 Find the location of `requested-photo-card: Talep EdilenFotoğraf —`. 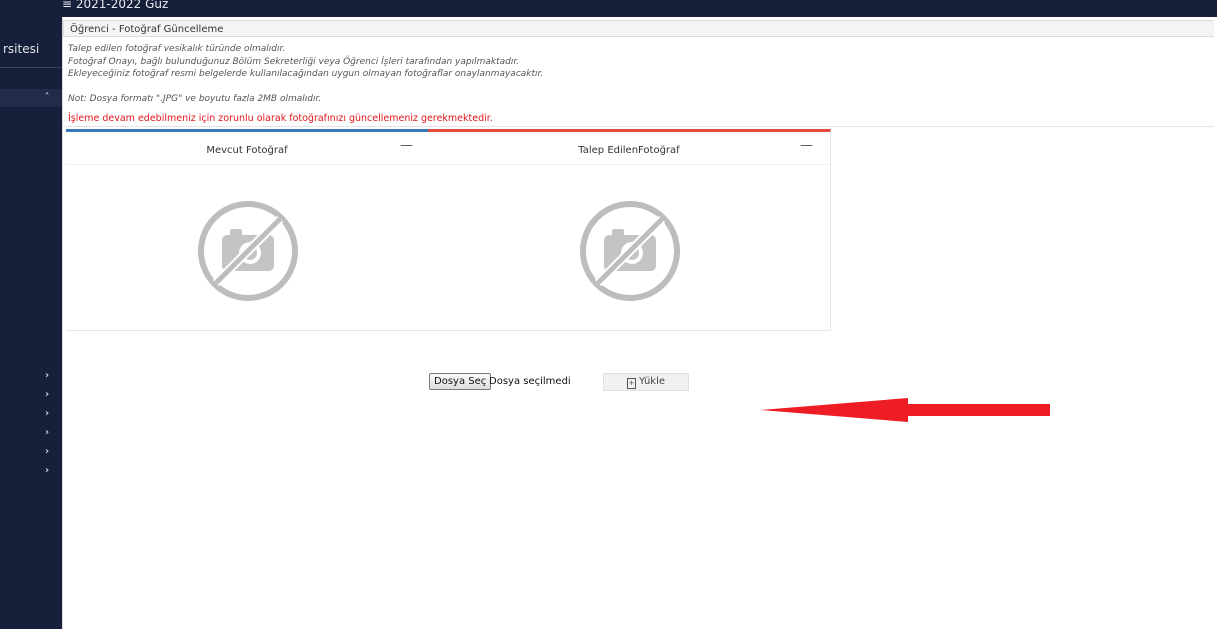

requested-photo-card: Talep EdilenFotoğraf — is located at coordinates (629, 230).